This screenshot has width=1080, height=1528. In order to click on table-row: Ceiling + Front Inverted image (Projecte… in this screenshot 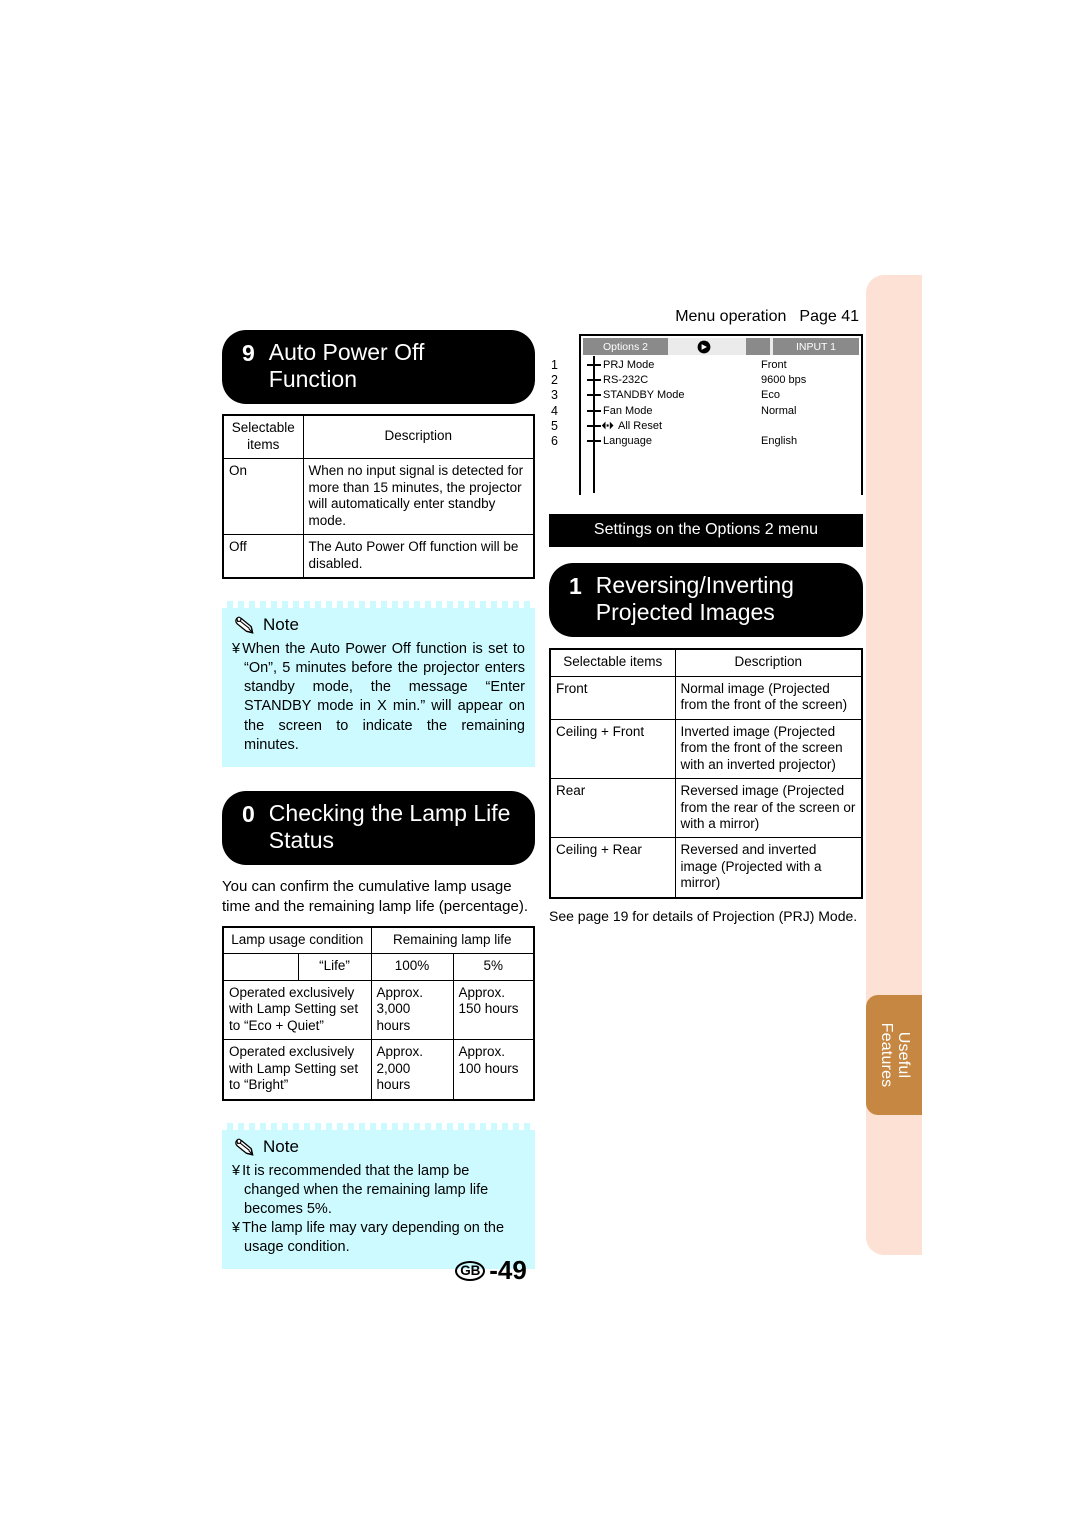, I will do `click(706, 749)`.